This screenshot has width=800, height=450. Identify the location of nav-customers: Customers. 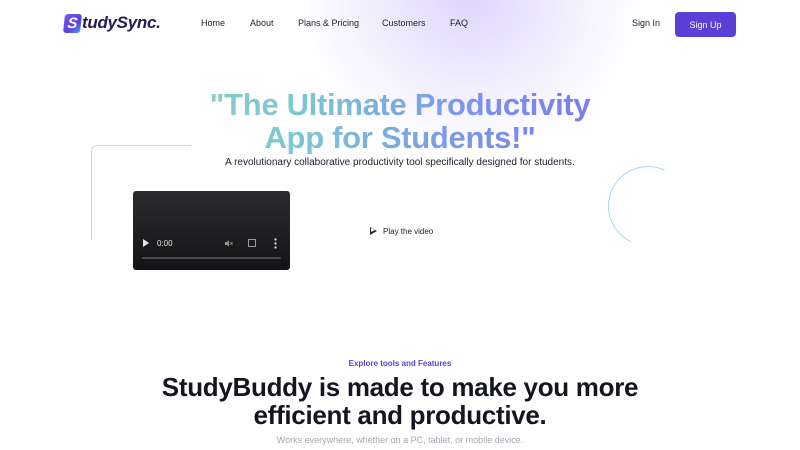
(404, 23).